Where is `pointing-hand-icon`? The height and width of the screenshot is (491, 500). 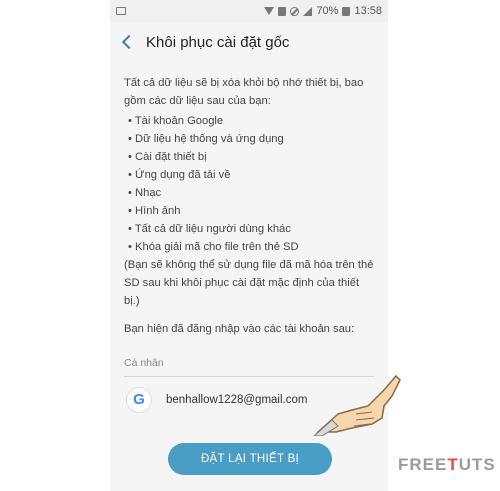 pointing-hand-icon is located at coordinates (357, 405).